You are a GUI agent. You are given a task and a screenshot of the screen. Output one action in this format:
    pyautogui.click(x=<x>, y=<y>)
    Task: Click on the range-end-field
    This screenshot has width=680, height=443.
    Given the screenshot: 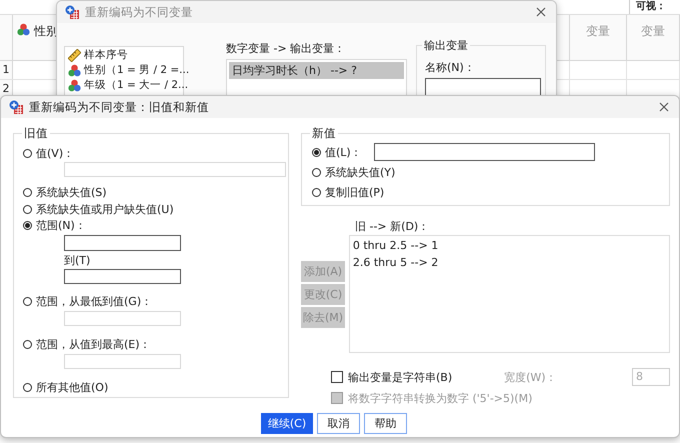 What is the action you would take?
    pyautogui.click(x=122, y=276)
    